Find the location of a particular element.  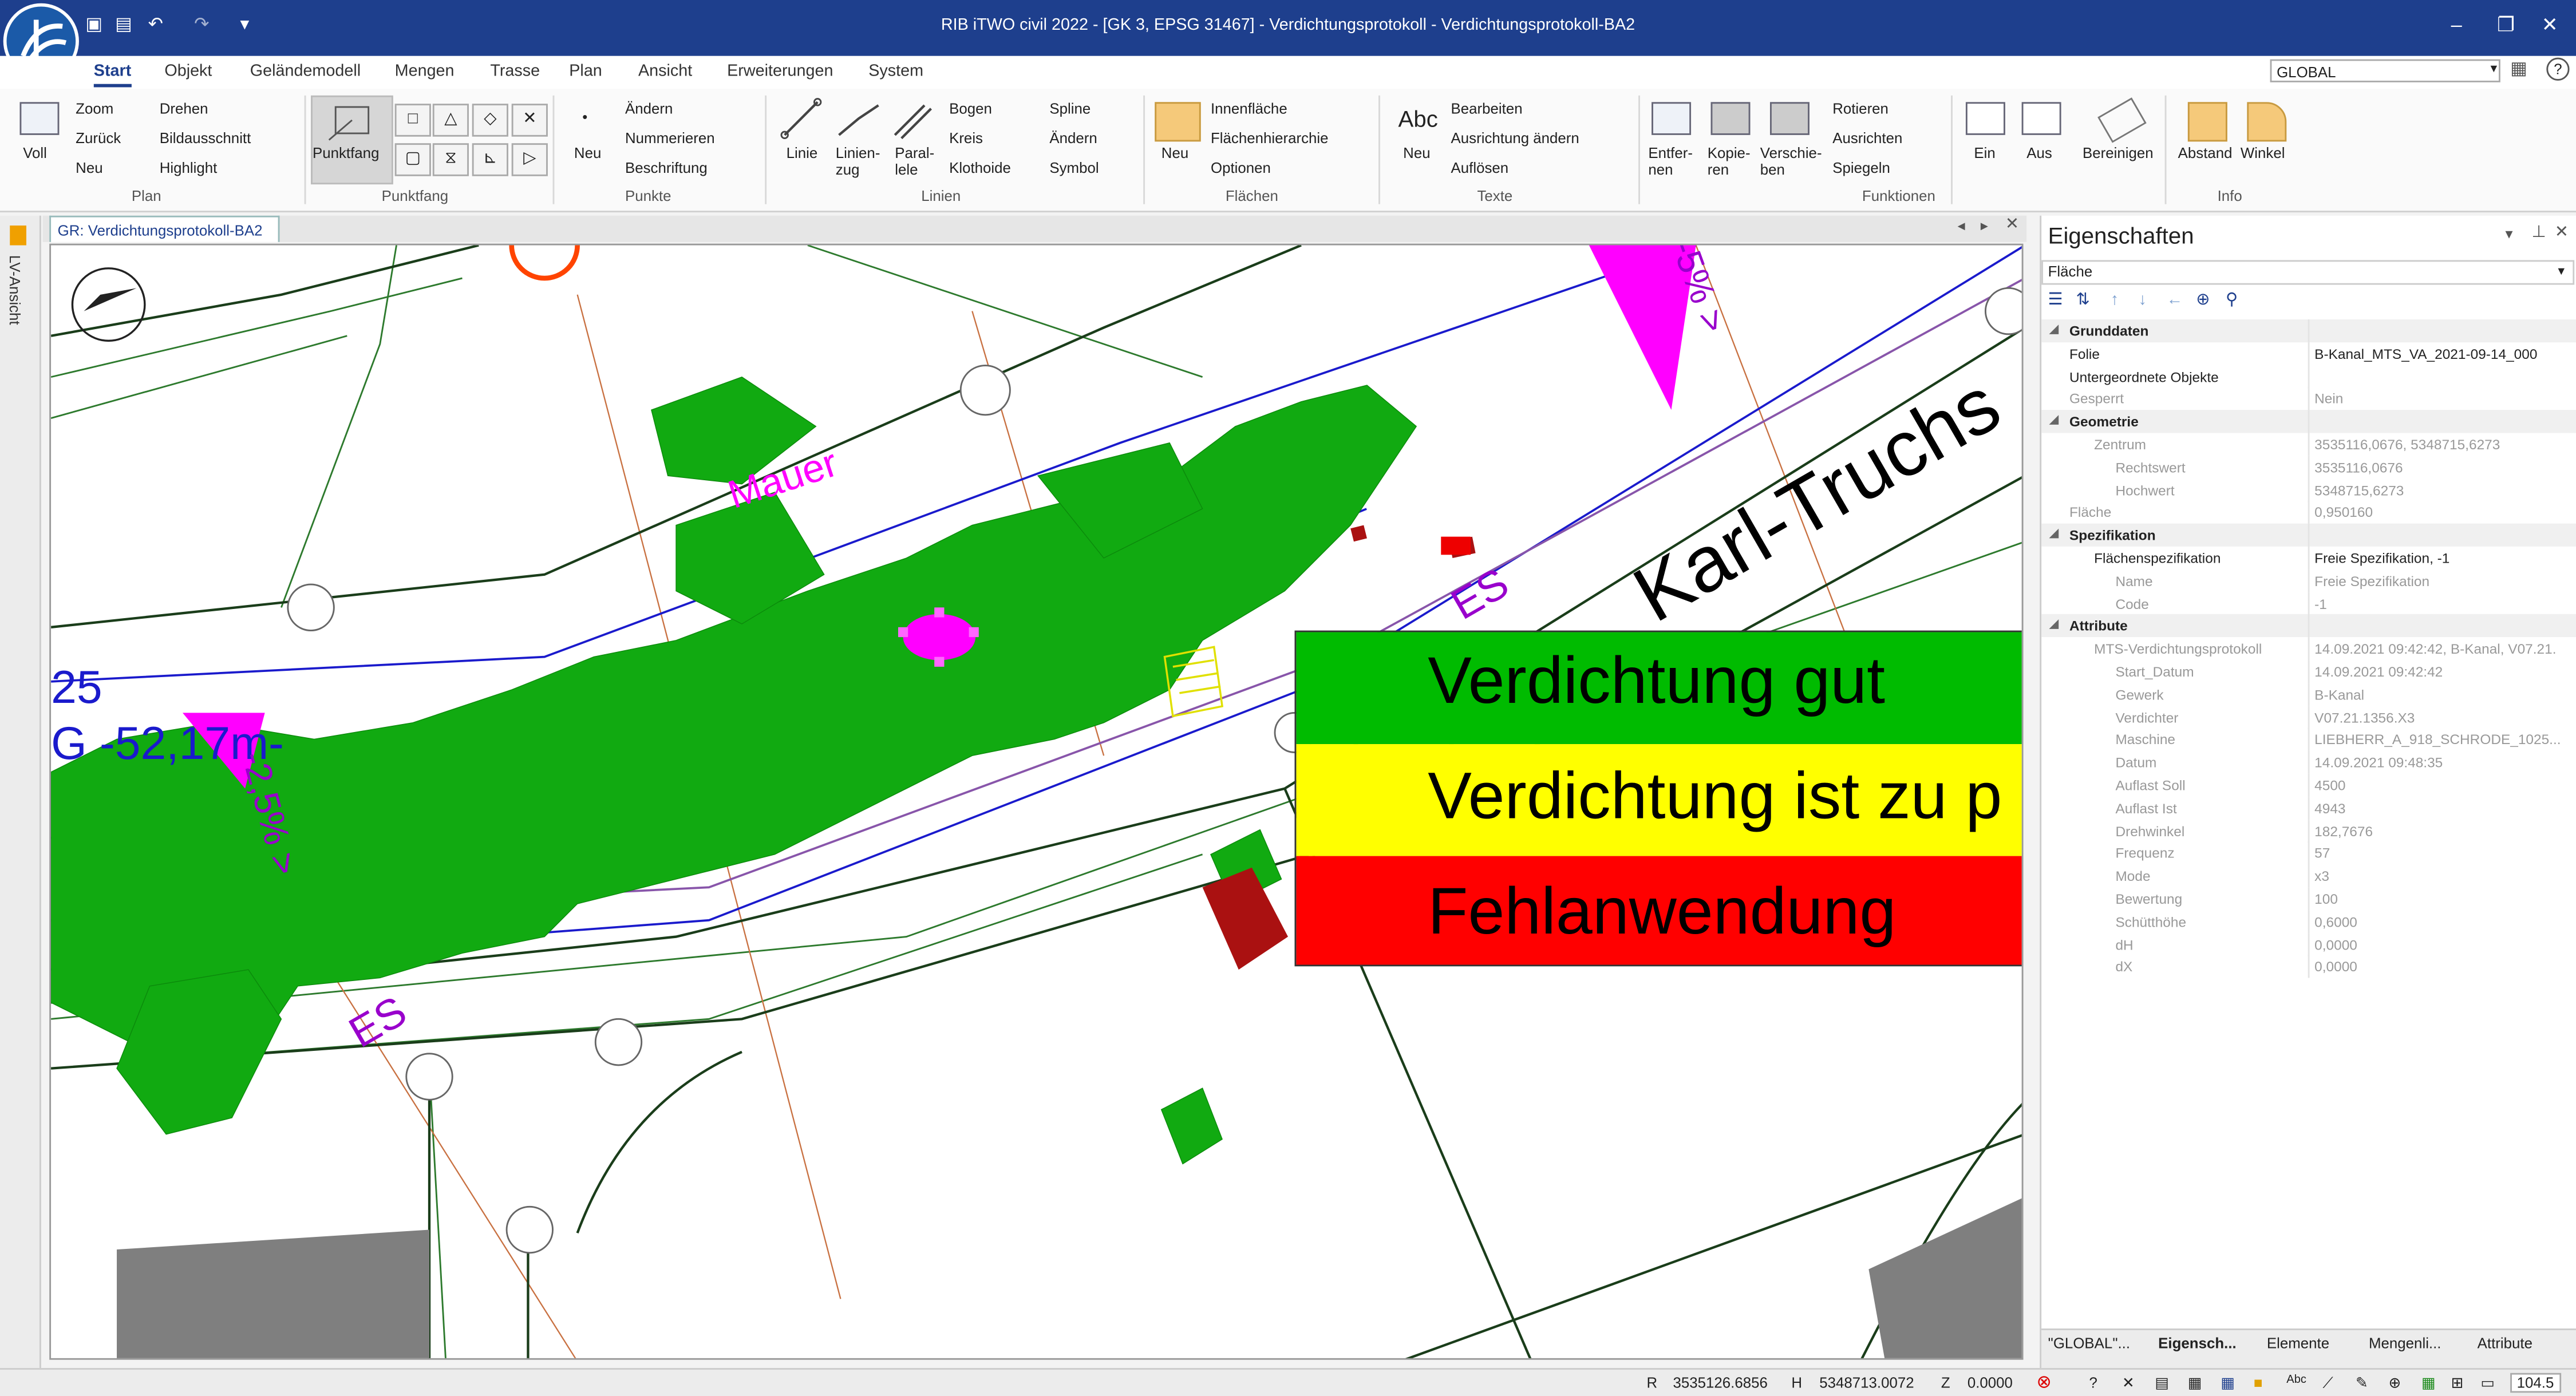

snap-intersection-icon: ⧖ is located at coordinates (450, 159).